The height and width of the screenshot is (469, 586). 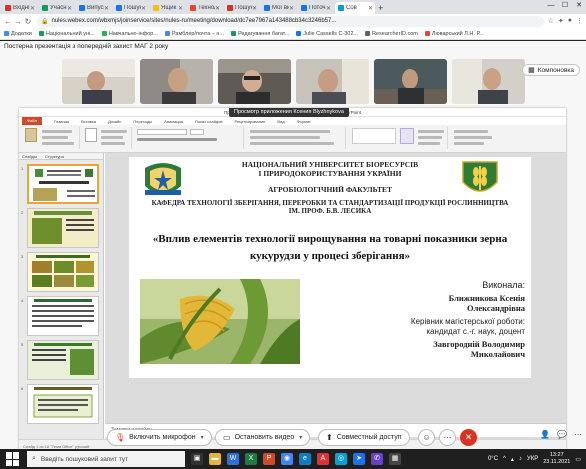 What do you see at coordinates (426, 437) in the screenshot?
I see `reactions-icon: ☺` at bounding box center [426, 437].